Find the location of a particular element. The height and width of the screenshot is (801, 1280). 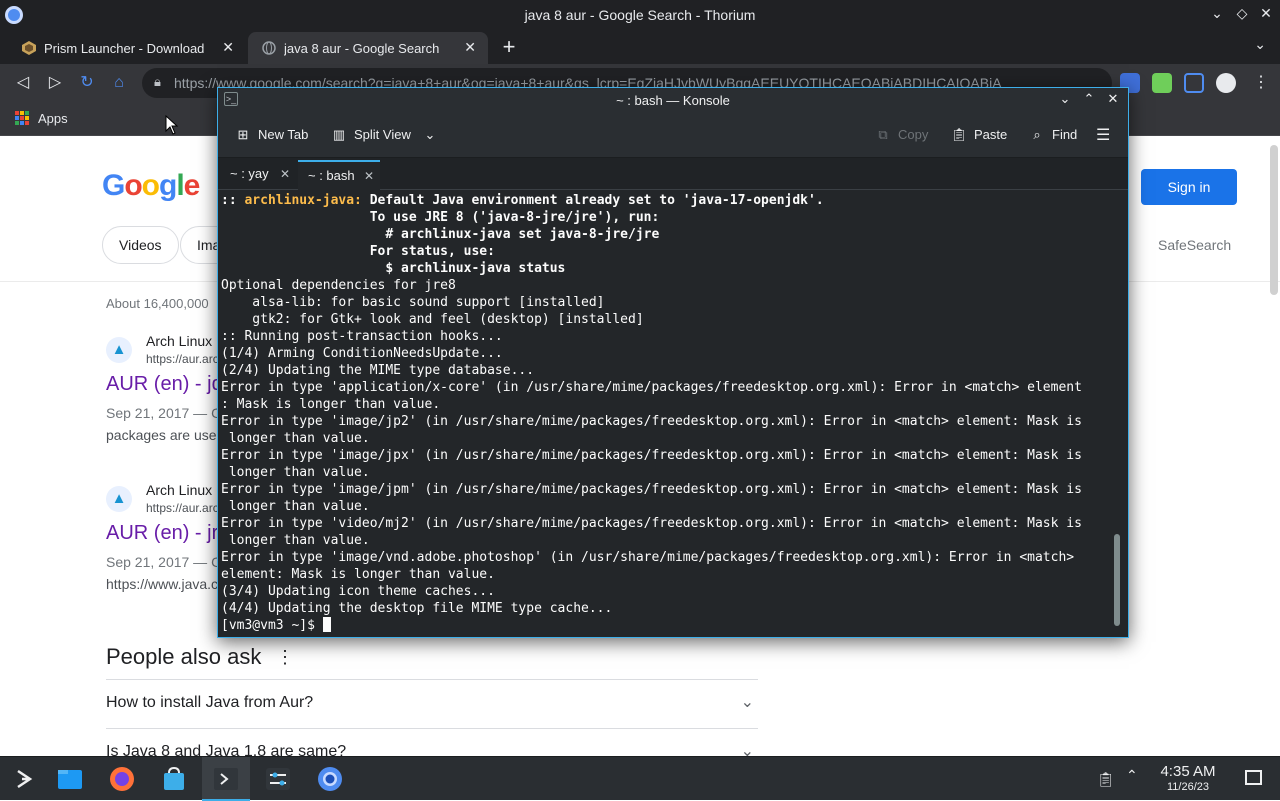

page-scrollbar is located at coordinates (1274, 220).